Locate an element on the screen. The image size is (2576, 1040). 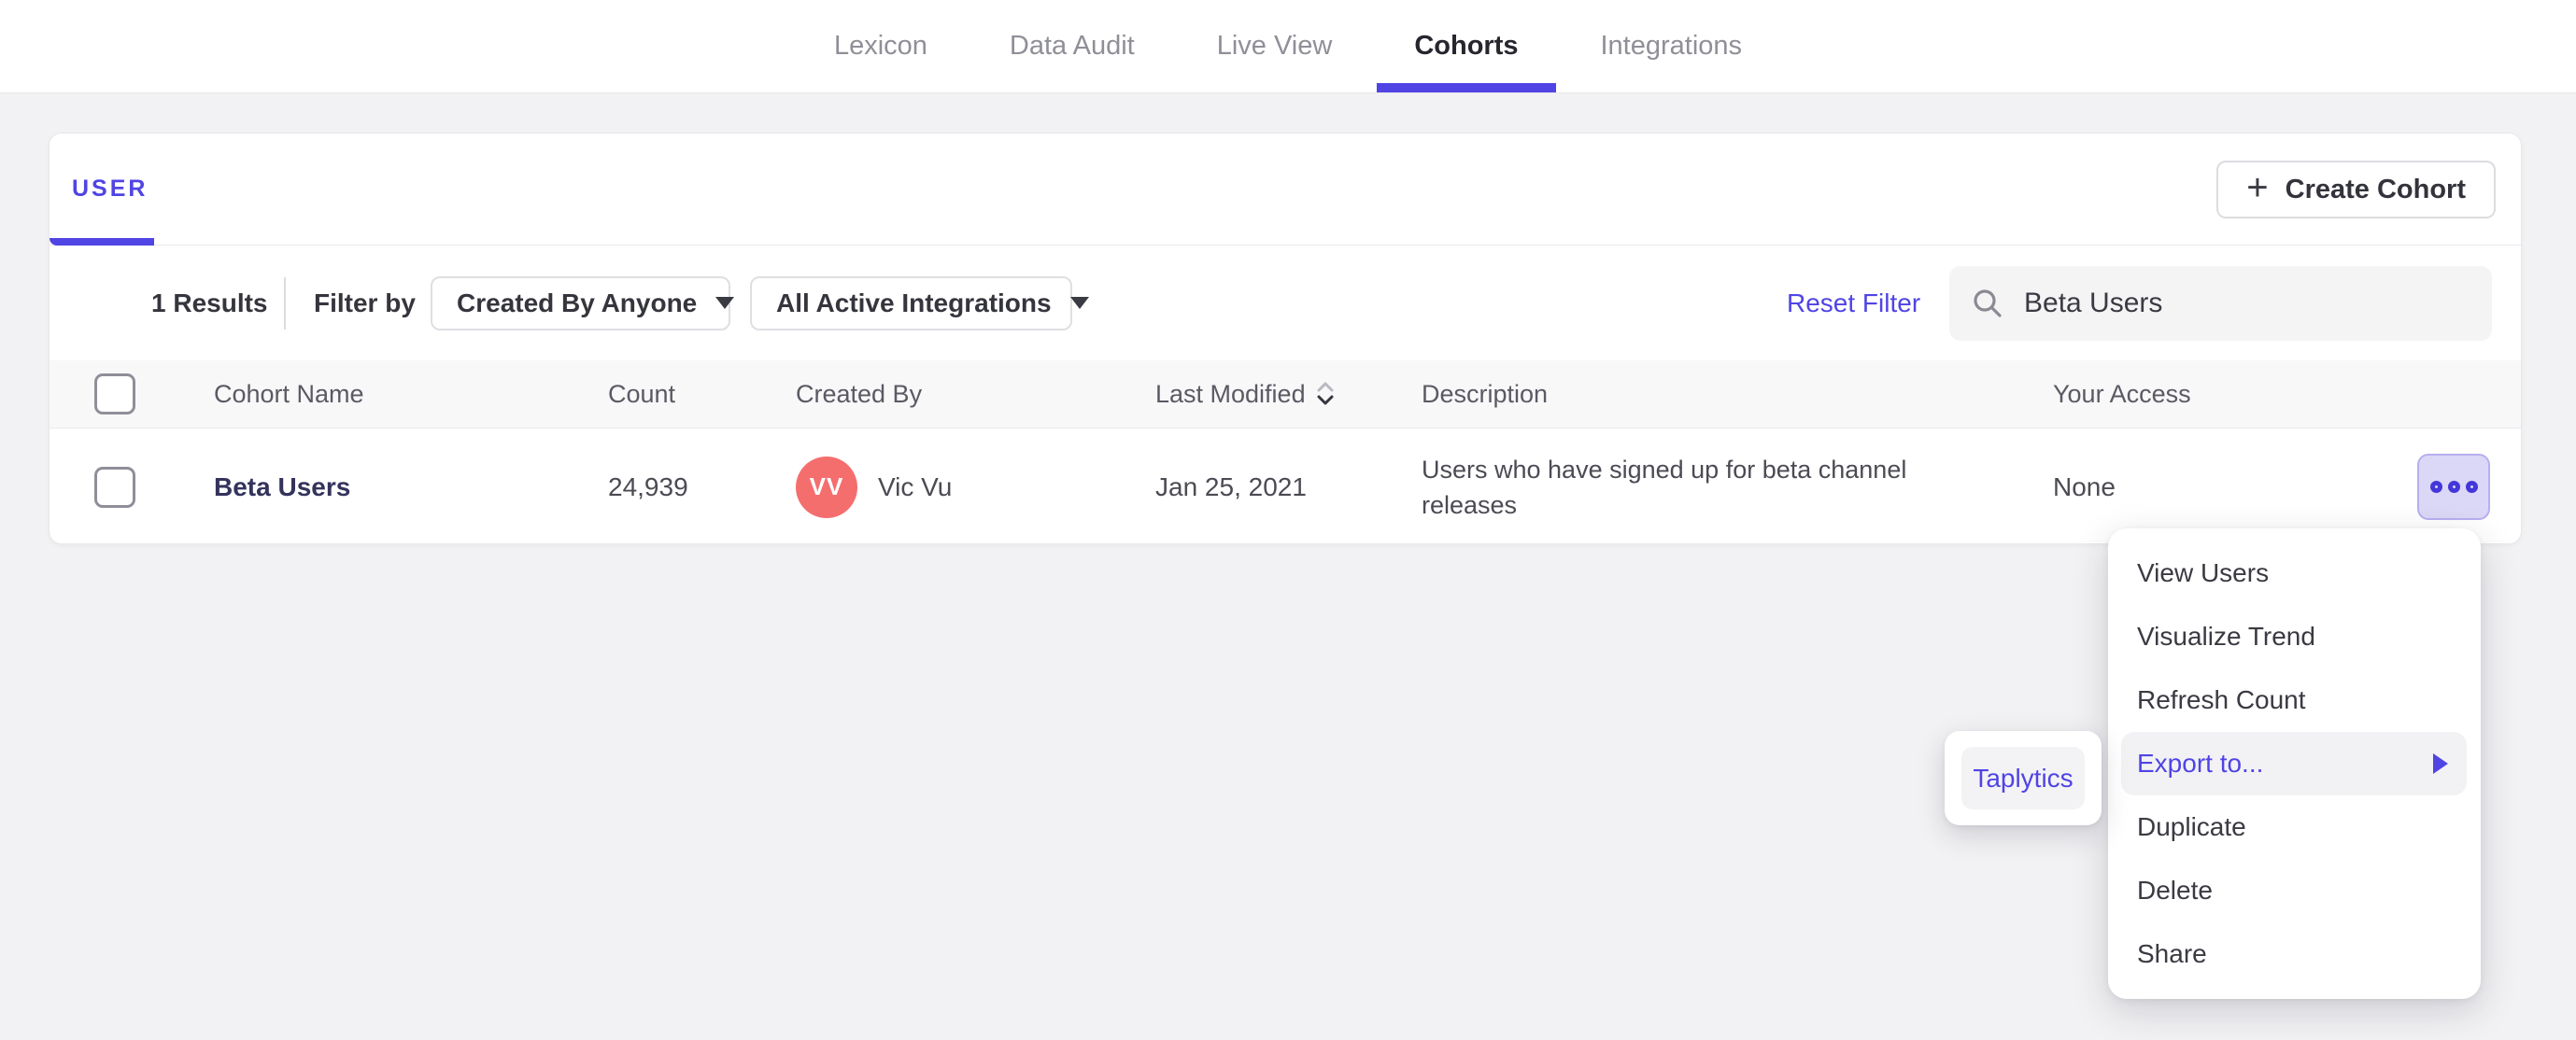
cohort-name-link: Beta Users is located at coordinates (411, 487).